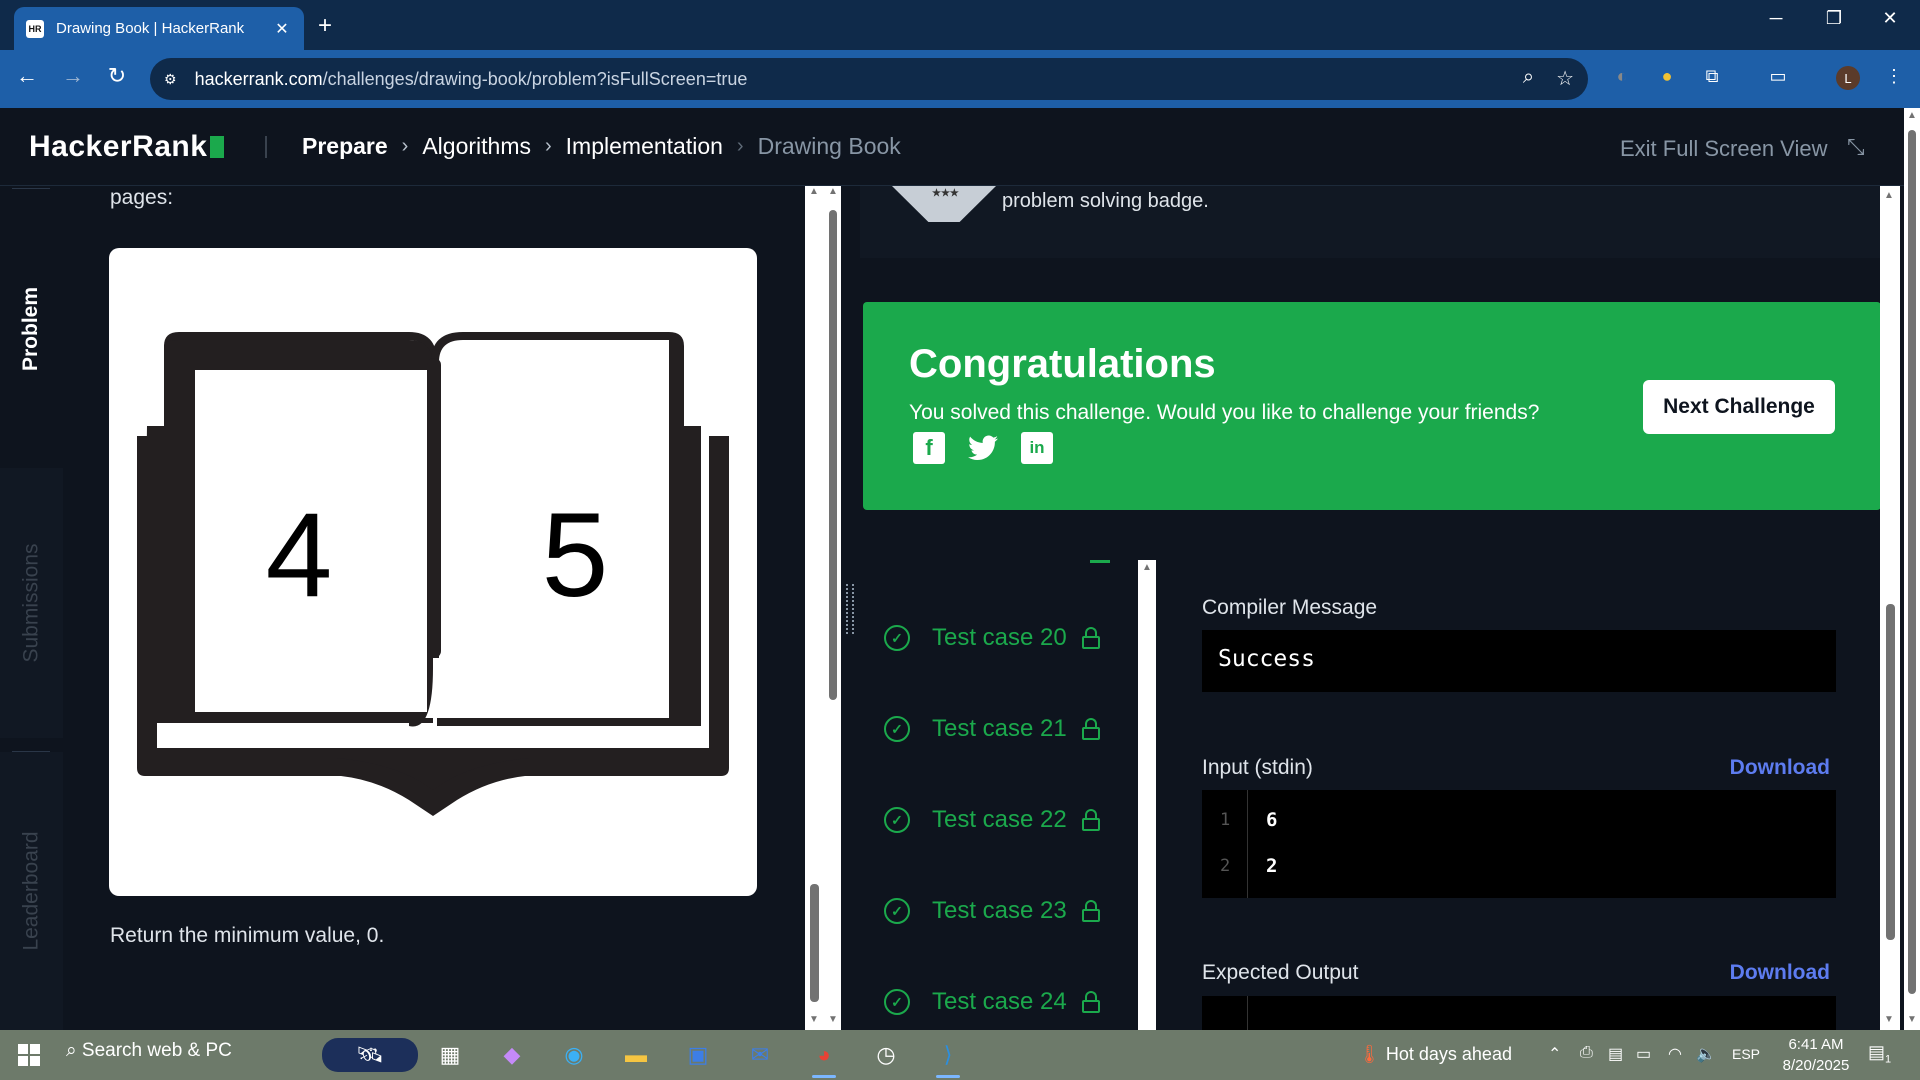 The image size is (1920, 1080). I want to click on forward-icon: →, so click(73, 76).